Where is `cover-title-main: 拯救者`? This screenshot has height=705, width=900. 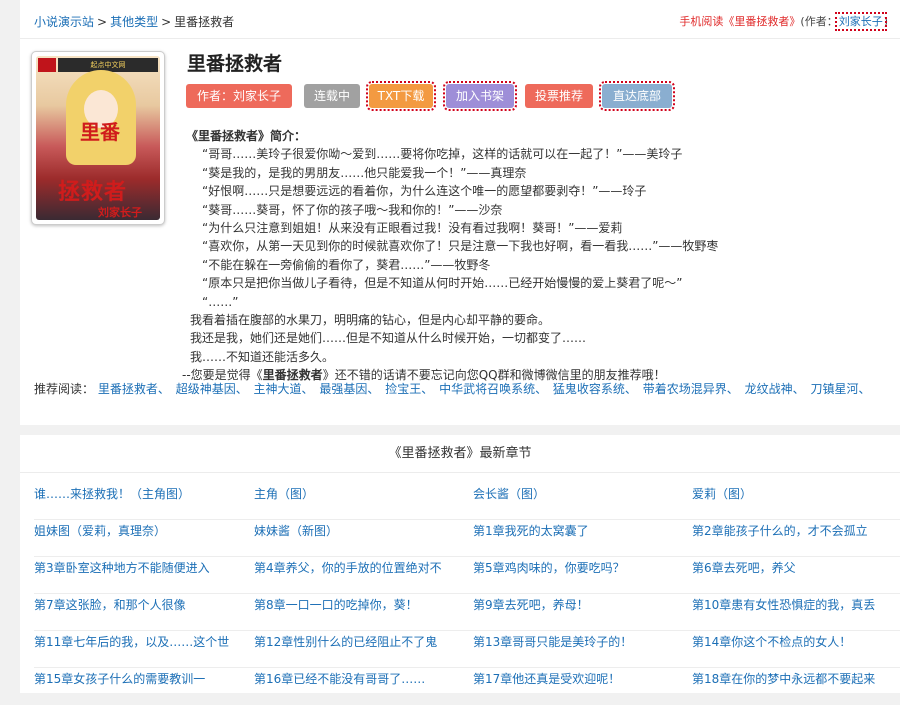 cover-title-main: 拯救者 is located at coordinates (93, 192).